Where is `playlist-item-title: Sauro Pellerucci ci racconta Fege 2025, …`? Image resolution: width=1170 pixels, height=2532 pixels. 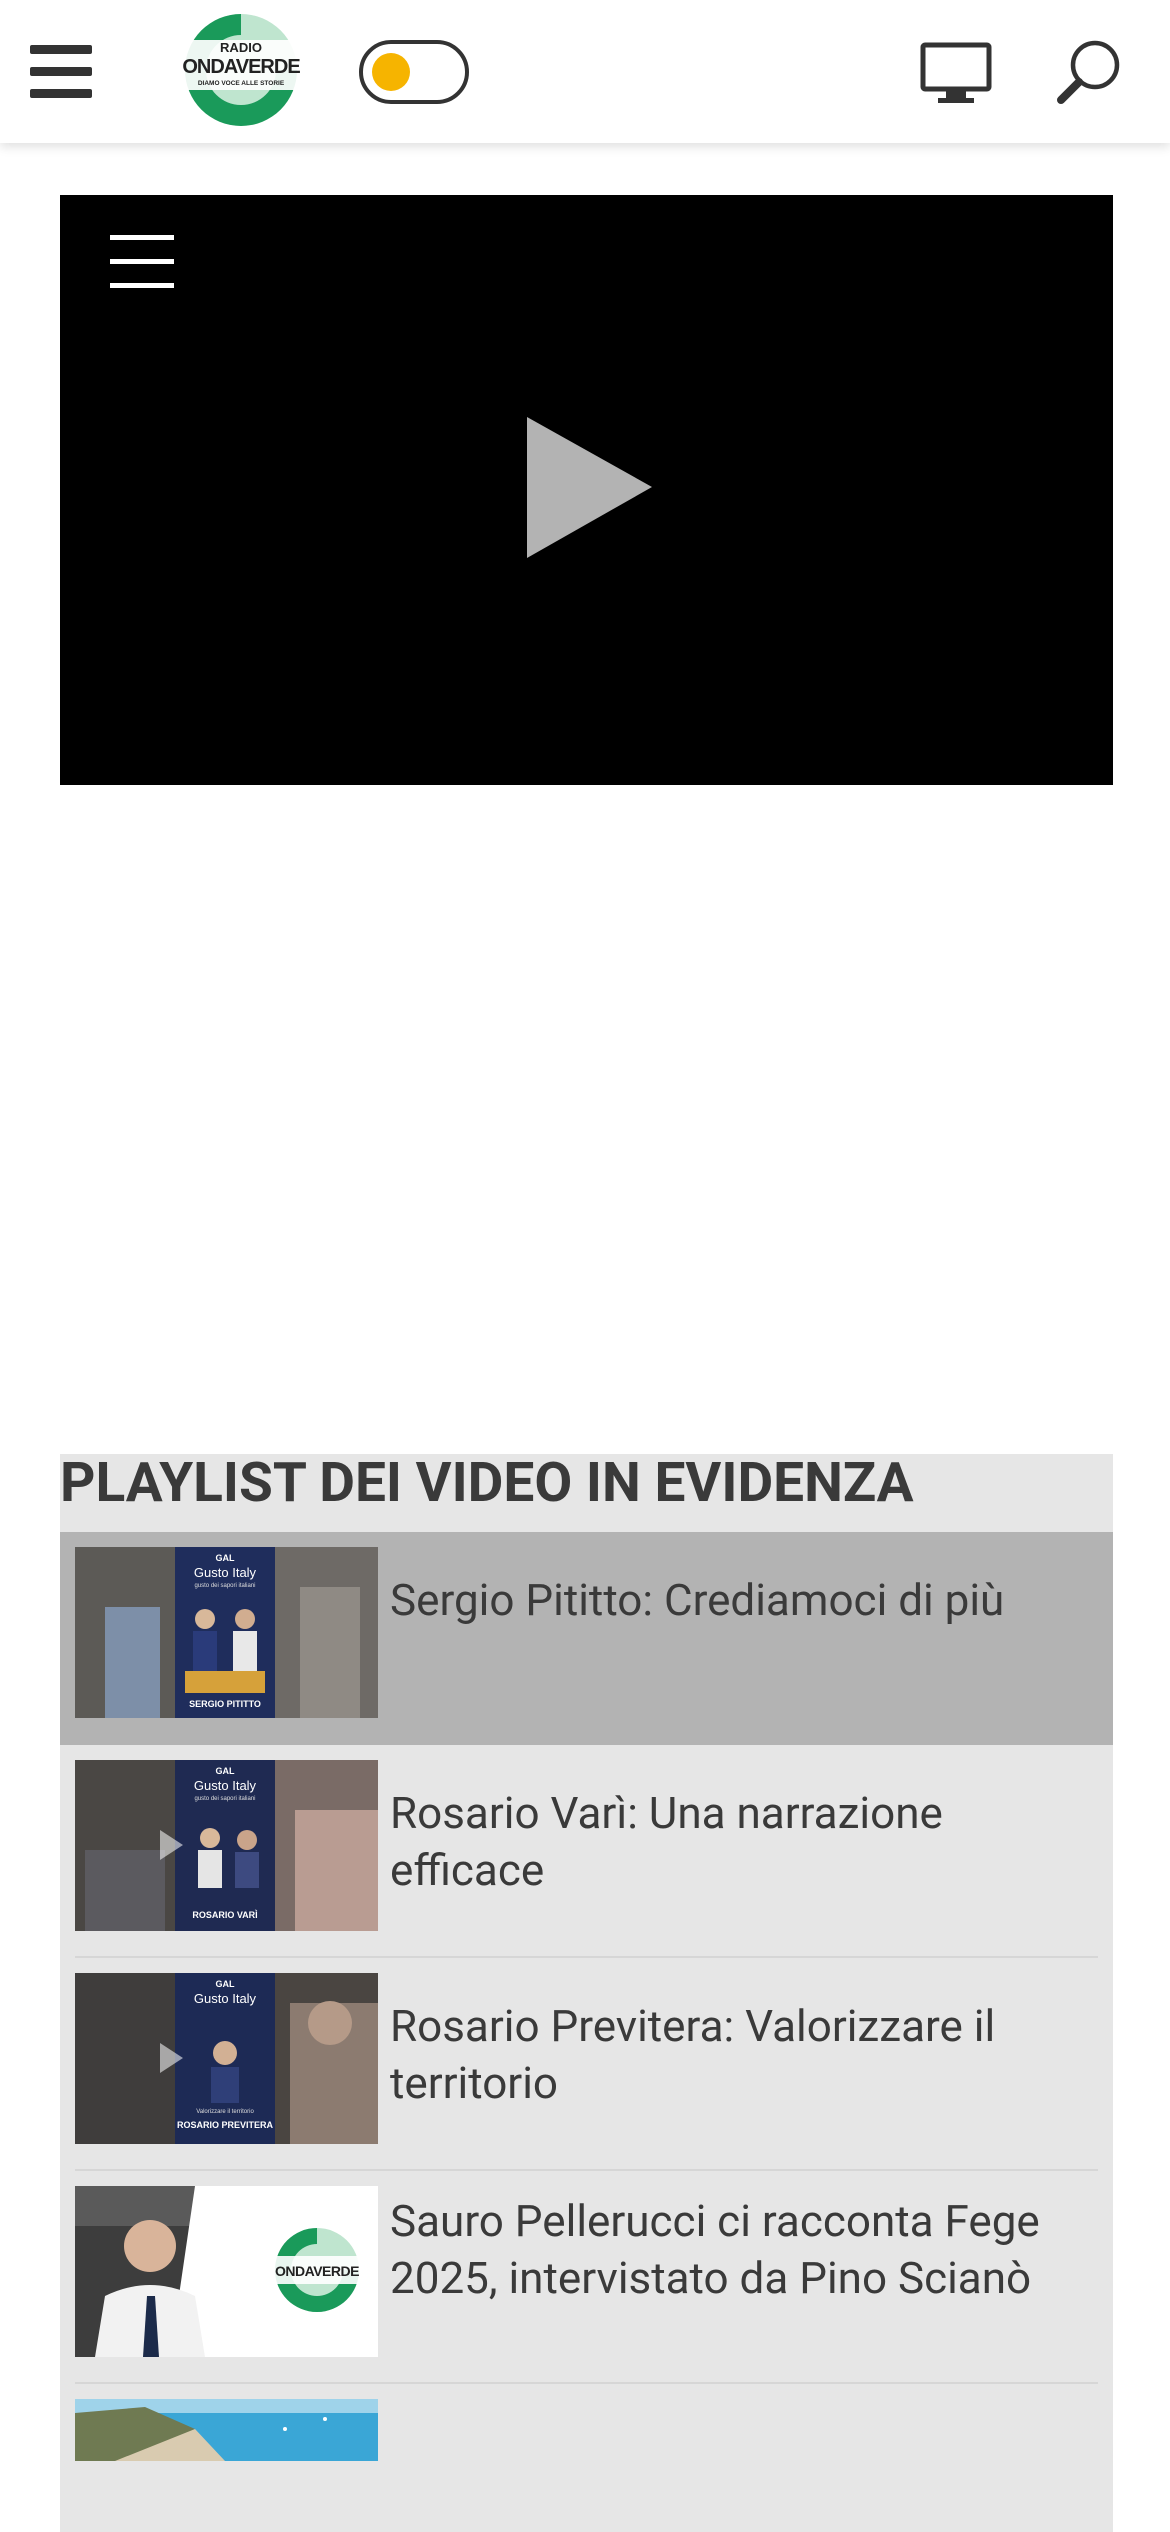
playlist-item-title: Sauro Pellerucci ci racconta Fege 2025, … is located at coordinates (740, 2250).